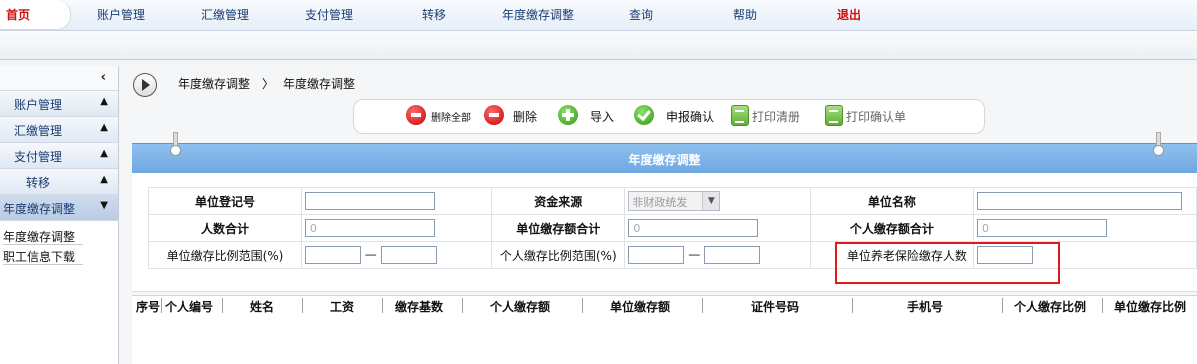 This screenshot has height=364, width=1197. Describe the element at coordinates (18, 14) in the screenshot. I see `nav-home: 首页` at that location.